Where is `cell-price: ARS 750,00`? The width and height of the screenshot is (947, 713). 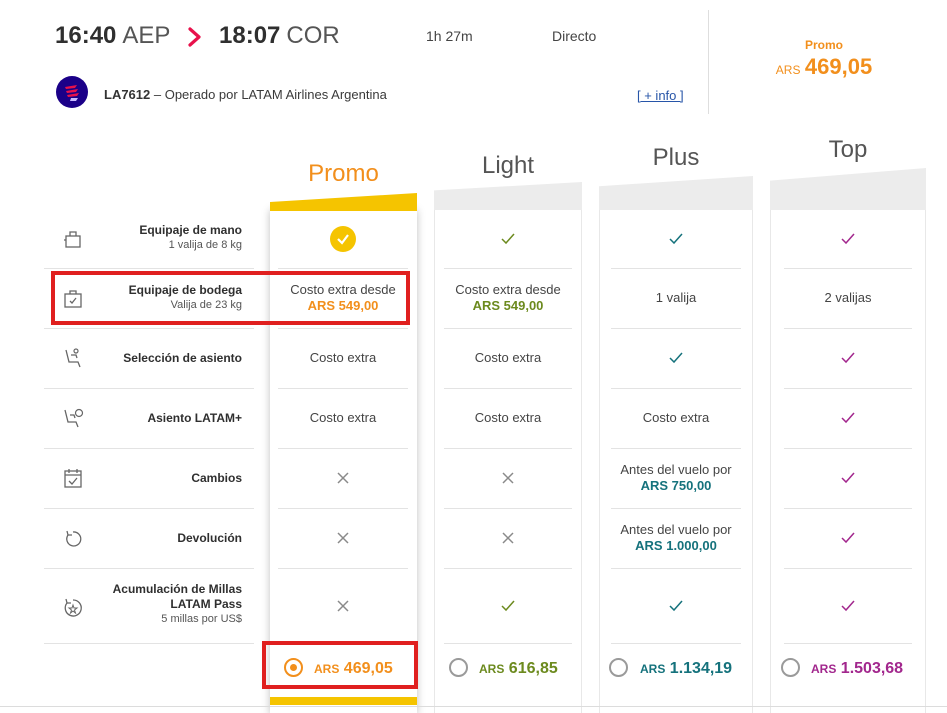
cell-price: ARS 750,00 is located at coordinates (676, 485).